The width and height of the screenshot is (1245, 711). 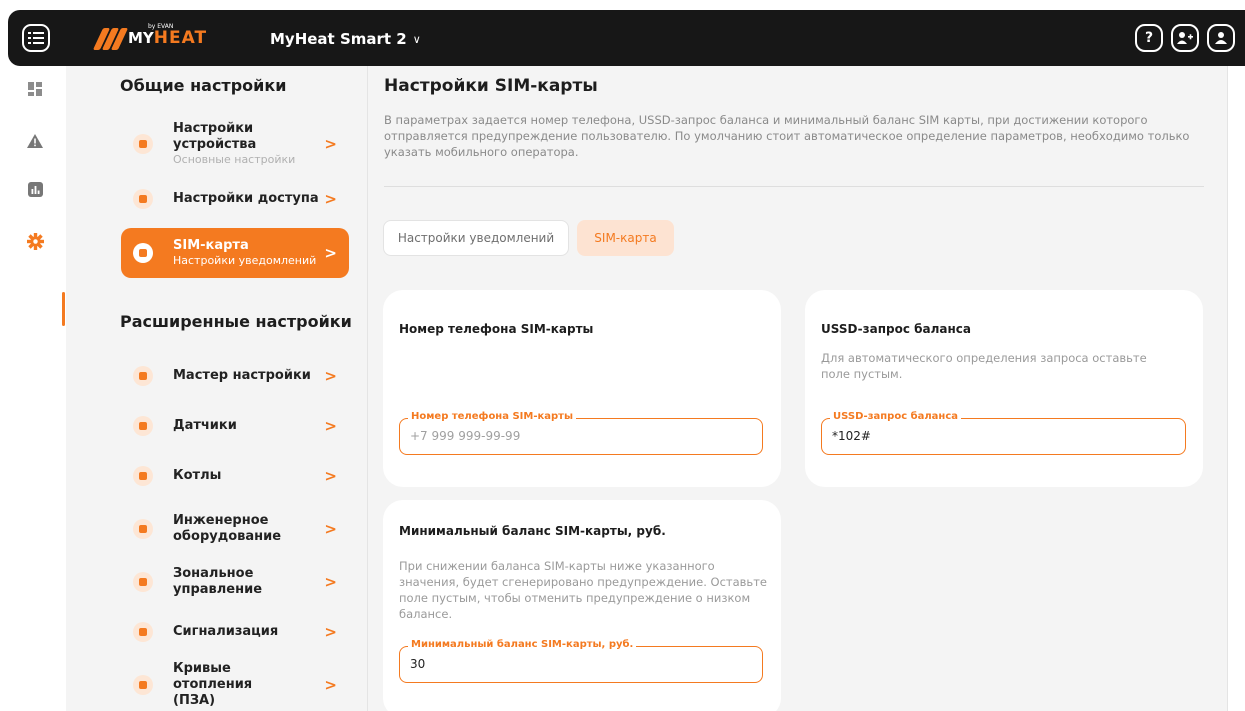 I want to click on logo-heat: HEAT, so click(x=180, y=37).